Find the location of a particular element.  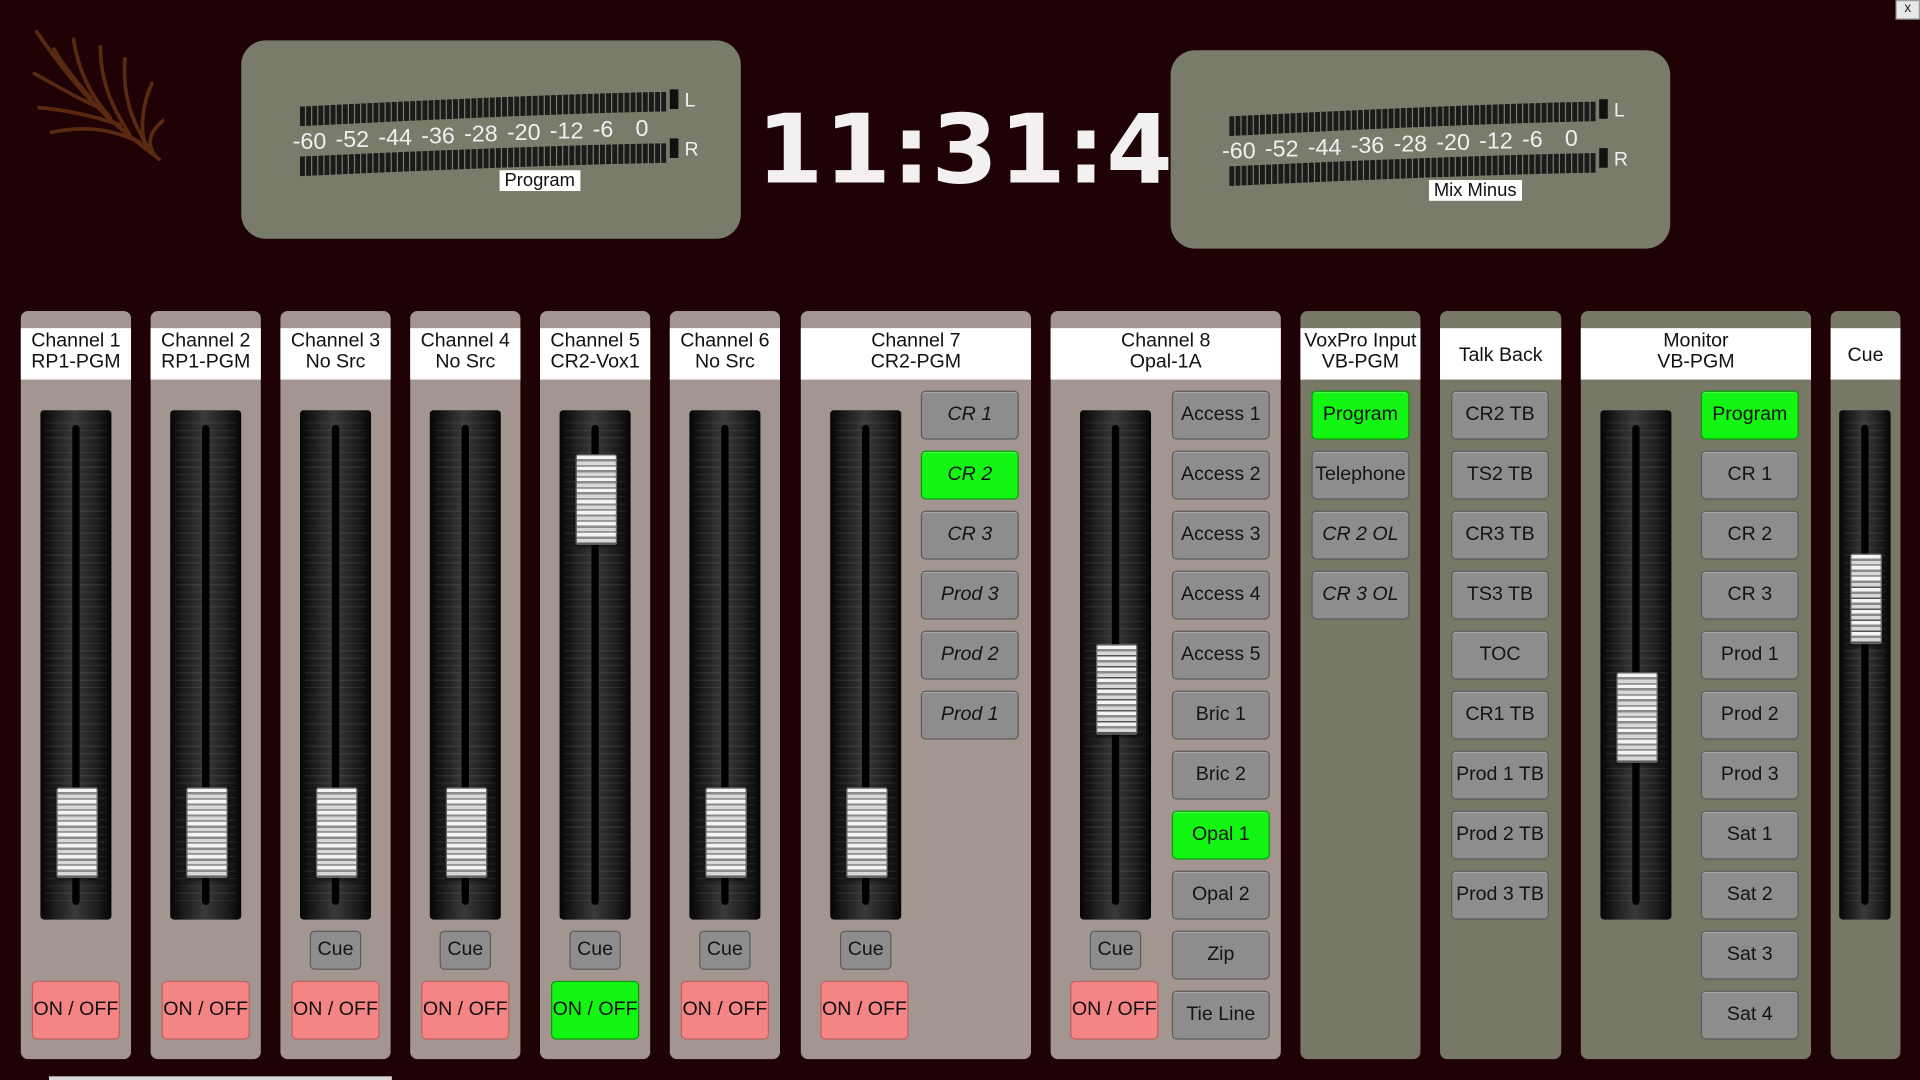

ch8-source-button: Opal 2 is located at coordinates (1220, 895).